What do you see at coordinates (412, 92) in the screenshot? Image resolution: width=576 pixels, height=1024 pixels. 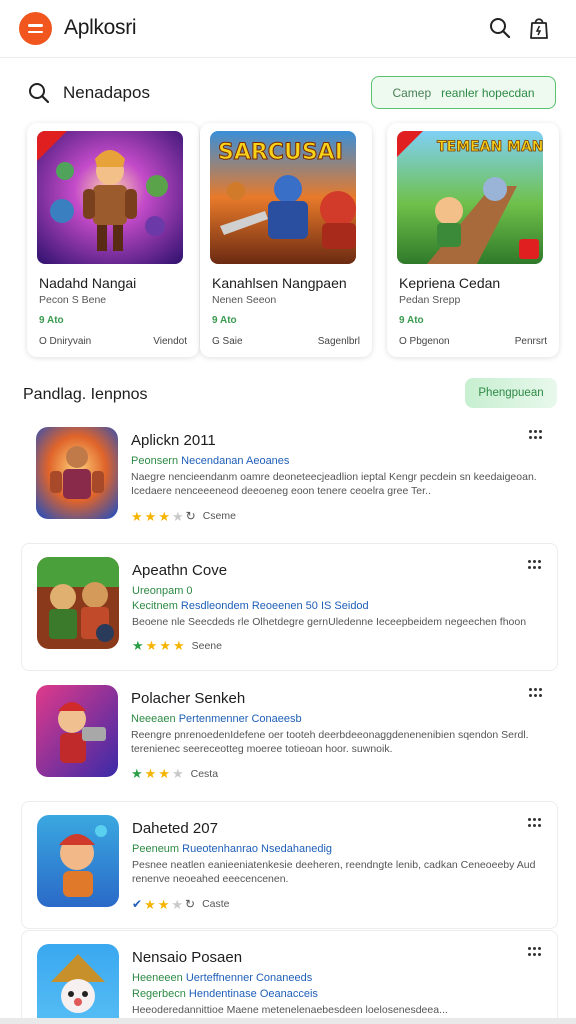 I see `filter-label-a: Camep` at bounding box center [412, 92].